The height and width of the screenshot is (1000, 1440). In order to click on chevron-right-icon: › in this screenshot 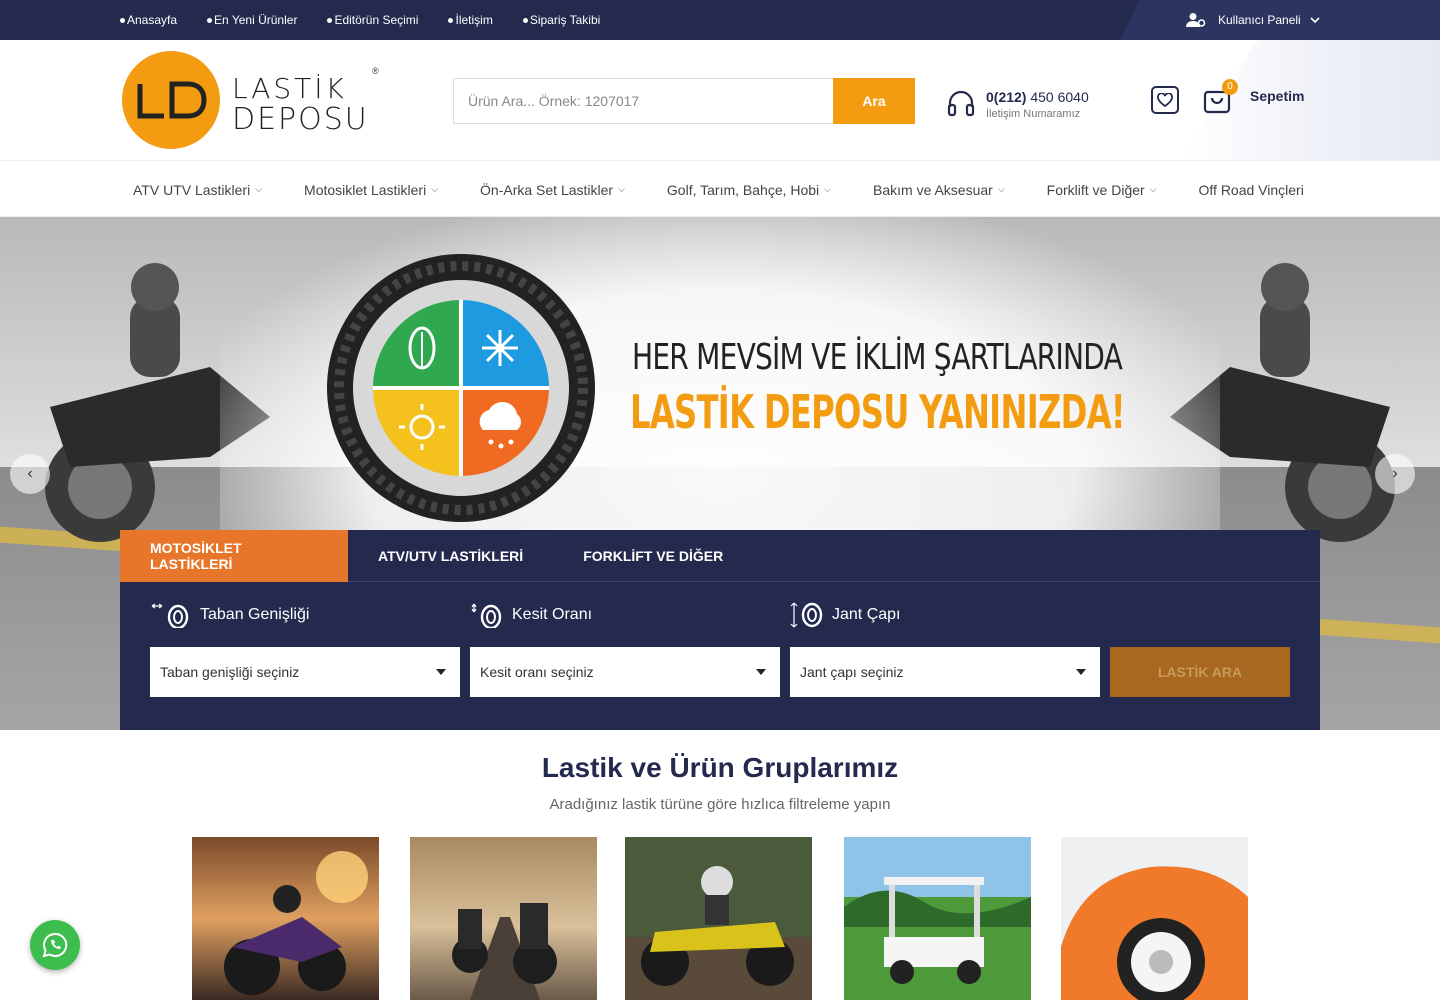, I will do `click(1395, 473)`.